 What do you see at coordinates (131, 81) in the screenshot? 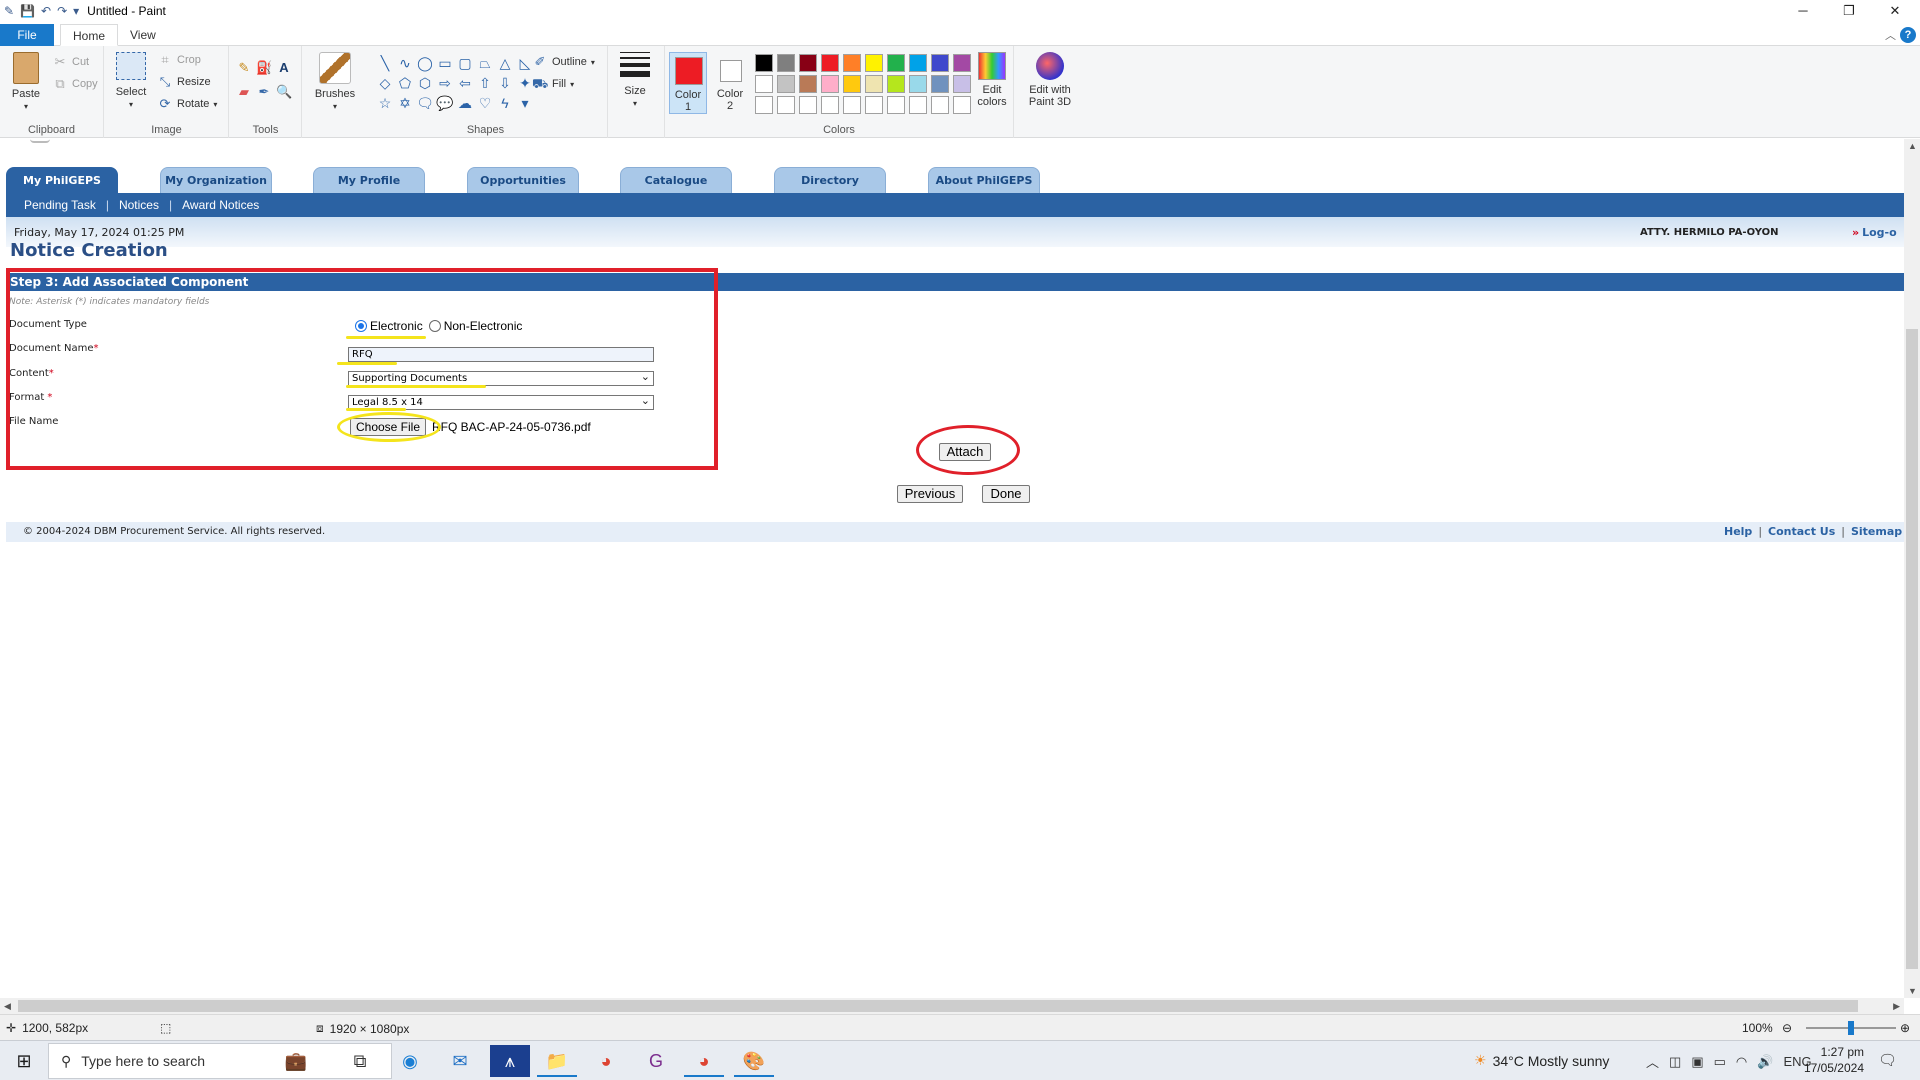
I see `select-button: Select ▾` at bounding box center [131, 81].